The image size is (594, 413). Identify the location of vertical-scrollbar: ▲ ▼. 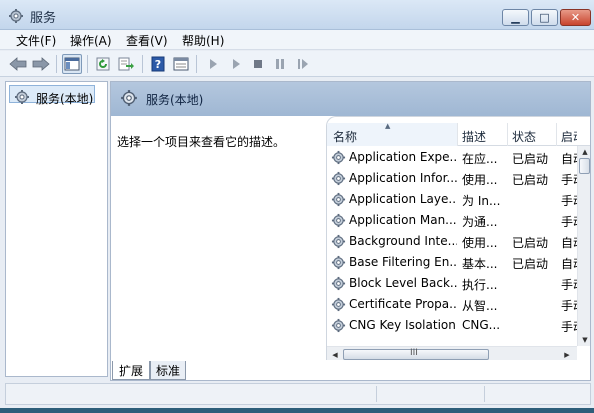
(583, 246).